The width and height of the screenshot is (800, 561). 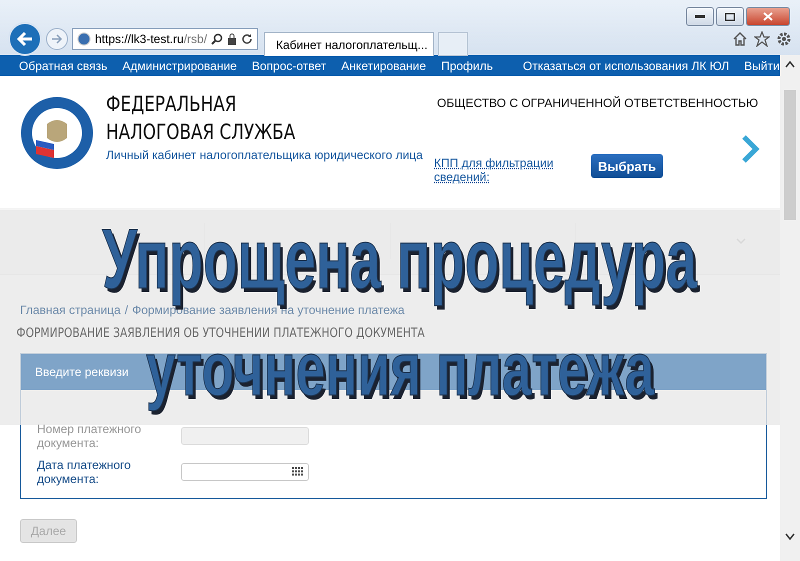 What do you see at coordinates (784, 39) in the screenshot?
I see `settings-icon` at bounding box center [784, 39].